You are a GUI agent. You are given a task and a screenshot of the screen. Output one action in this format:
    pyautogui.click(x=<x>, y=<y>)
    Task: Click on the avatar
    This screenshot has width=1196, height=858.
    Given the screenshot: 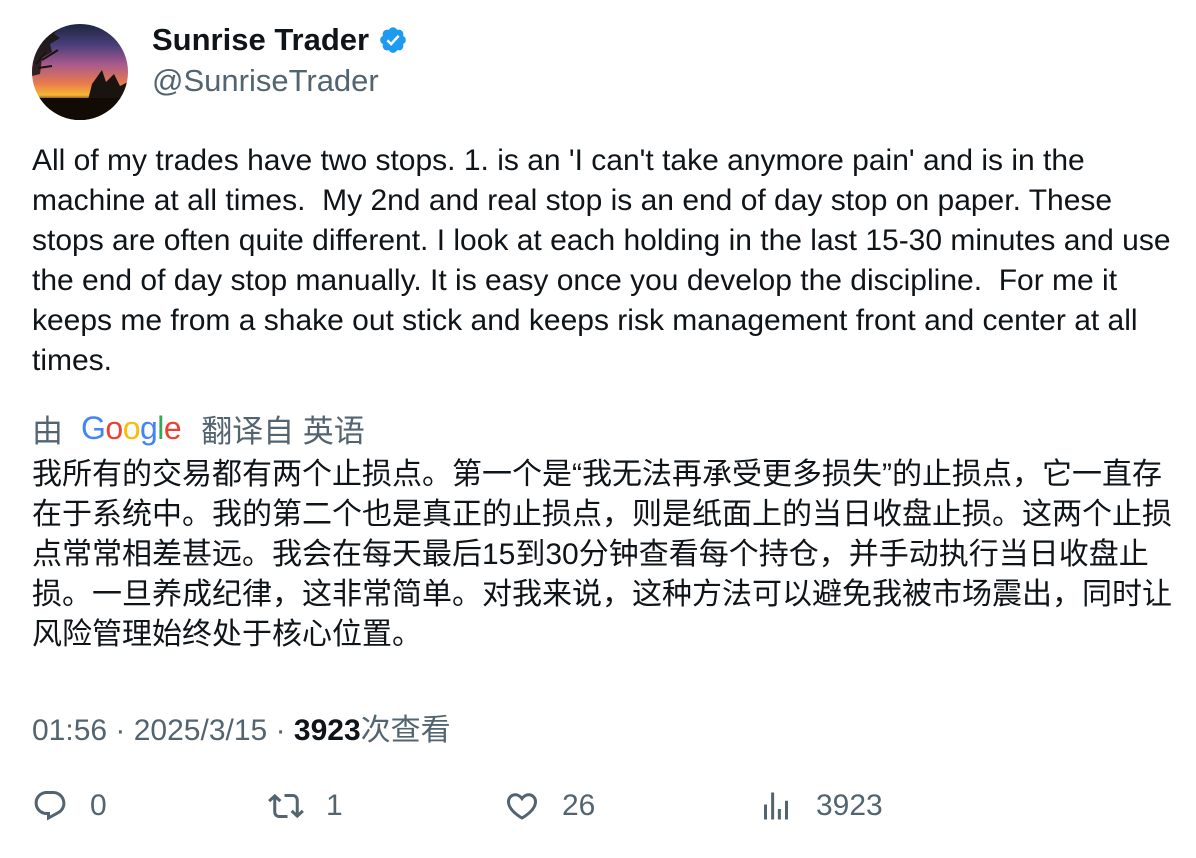 What is the action you would take?
    pyautogui.click(x=80, y=72)
    